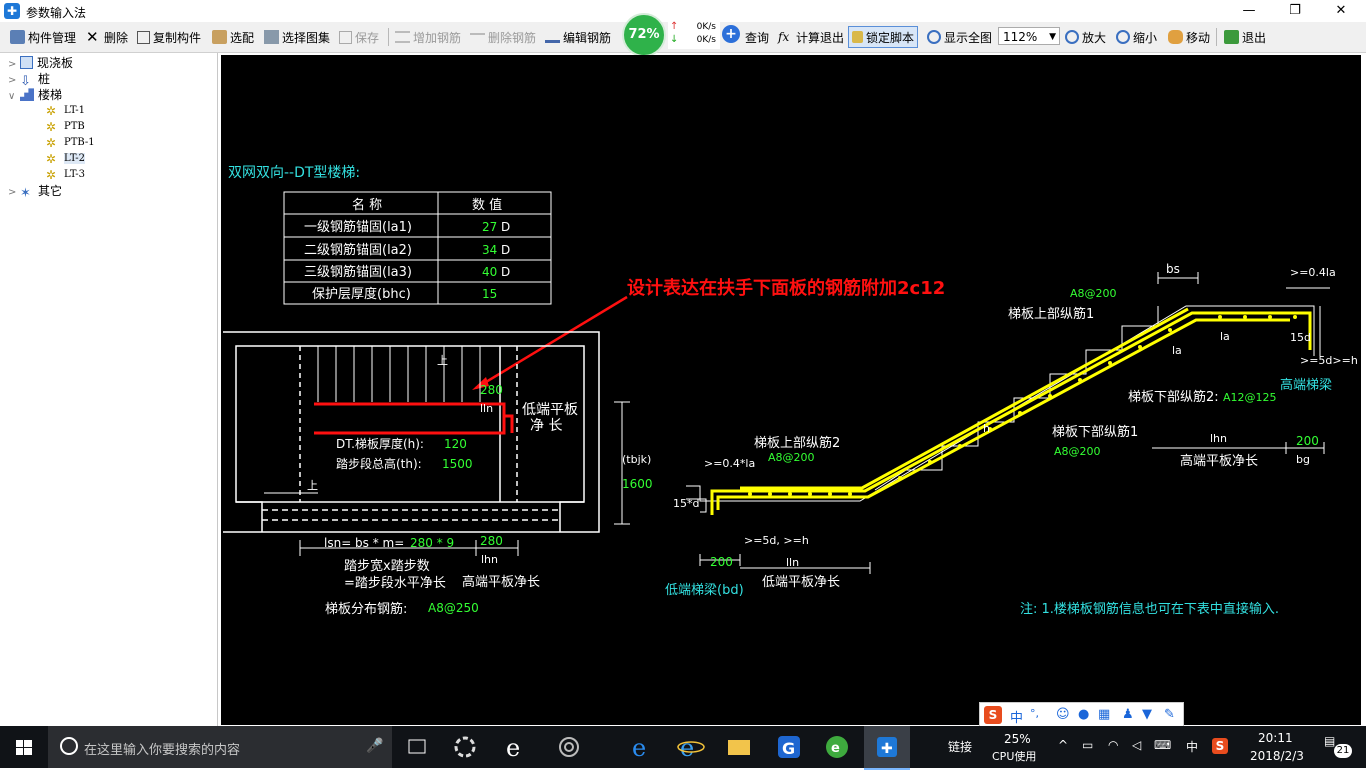  I want to click on rebar-app-icon: ✚, so click(887, 748).